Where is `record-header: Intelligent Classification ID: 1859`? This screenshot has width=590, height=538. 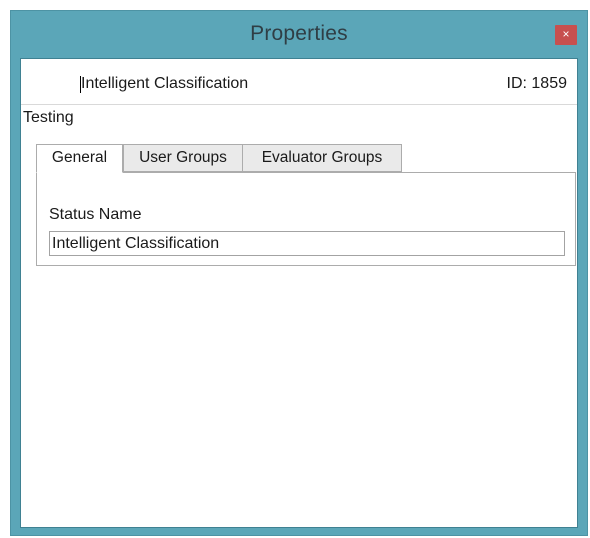
record-header: Intelligent Classification ID: 1859 is located at coordinates (299, 82).